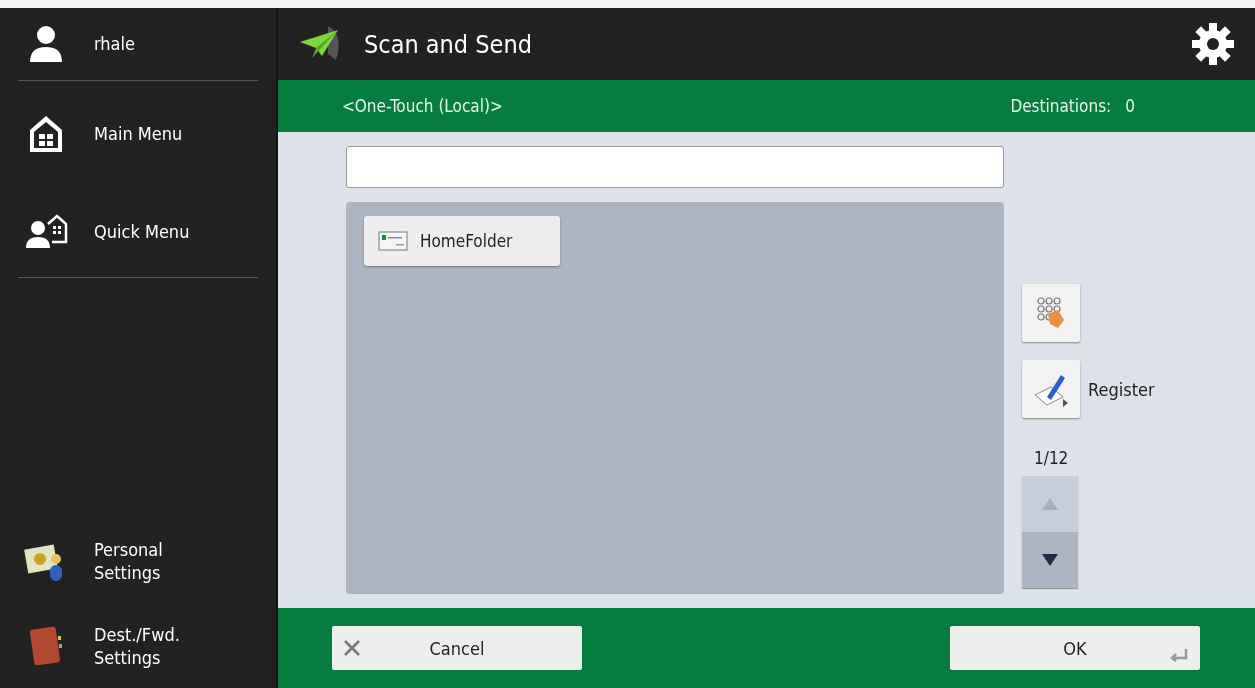 The width and height of the screenshot is (1255, 688). Describe the element at coordinates (114, 44) in the screenshot. I see `user-name: rhale` at that location.